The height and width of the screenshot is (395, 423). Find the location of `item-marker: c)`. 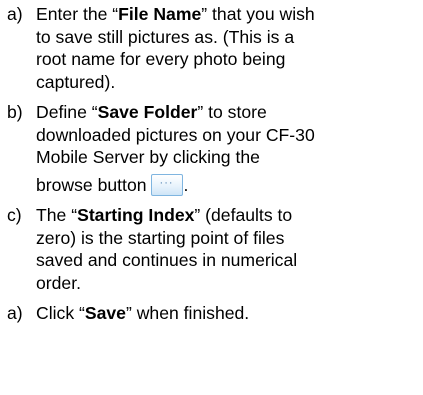

item-marker: c) is located at coordinates (14, 215).